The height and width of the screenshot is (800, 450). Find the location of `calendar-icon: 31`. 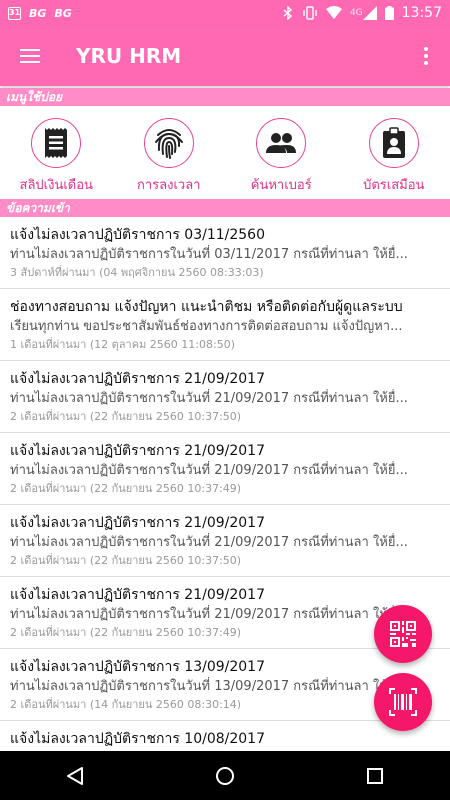

calendar-icon: 31 is located at coordinates (14, 13).